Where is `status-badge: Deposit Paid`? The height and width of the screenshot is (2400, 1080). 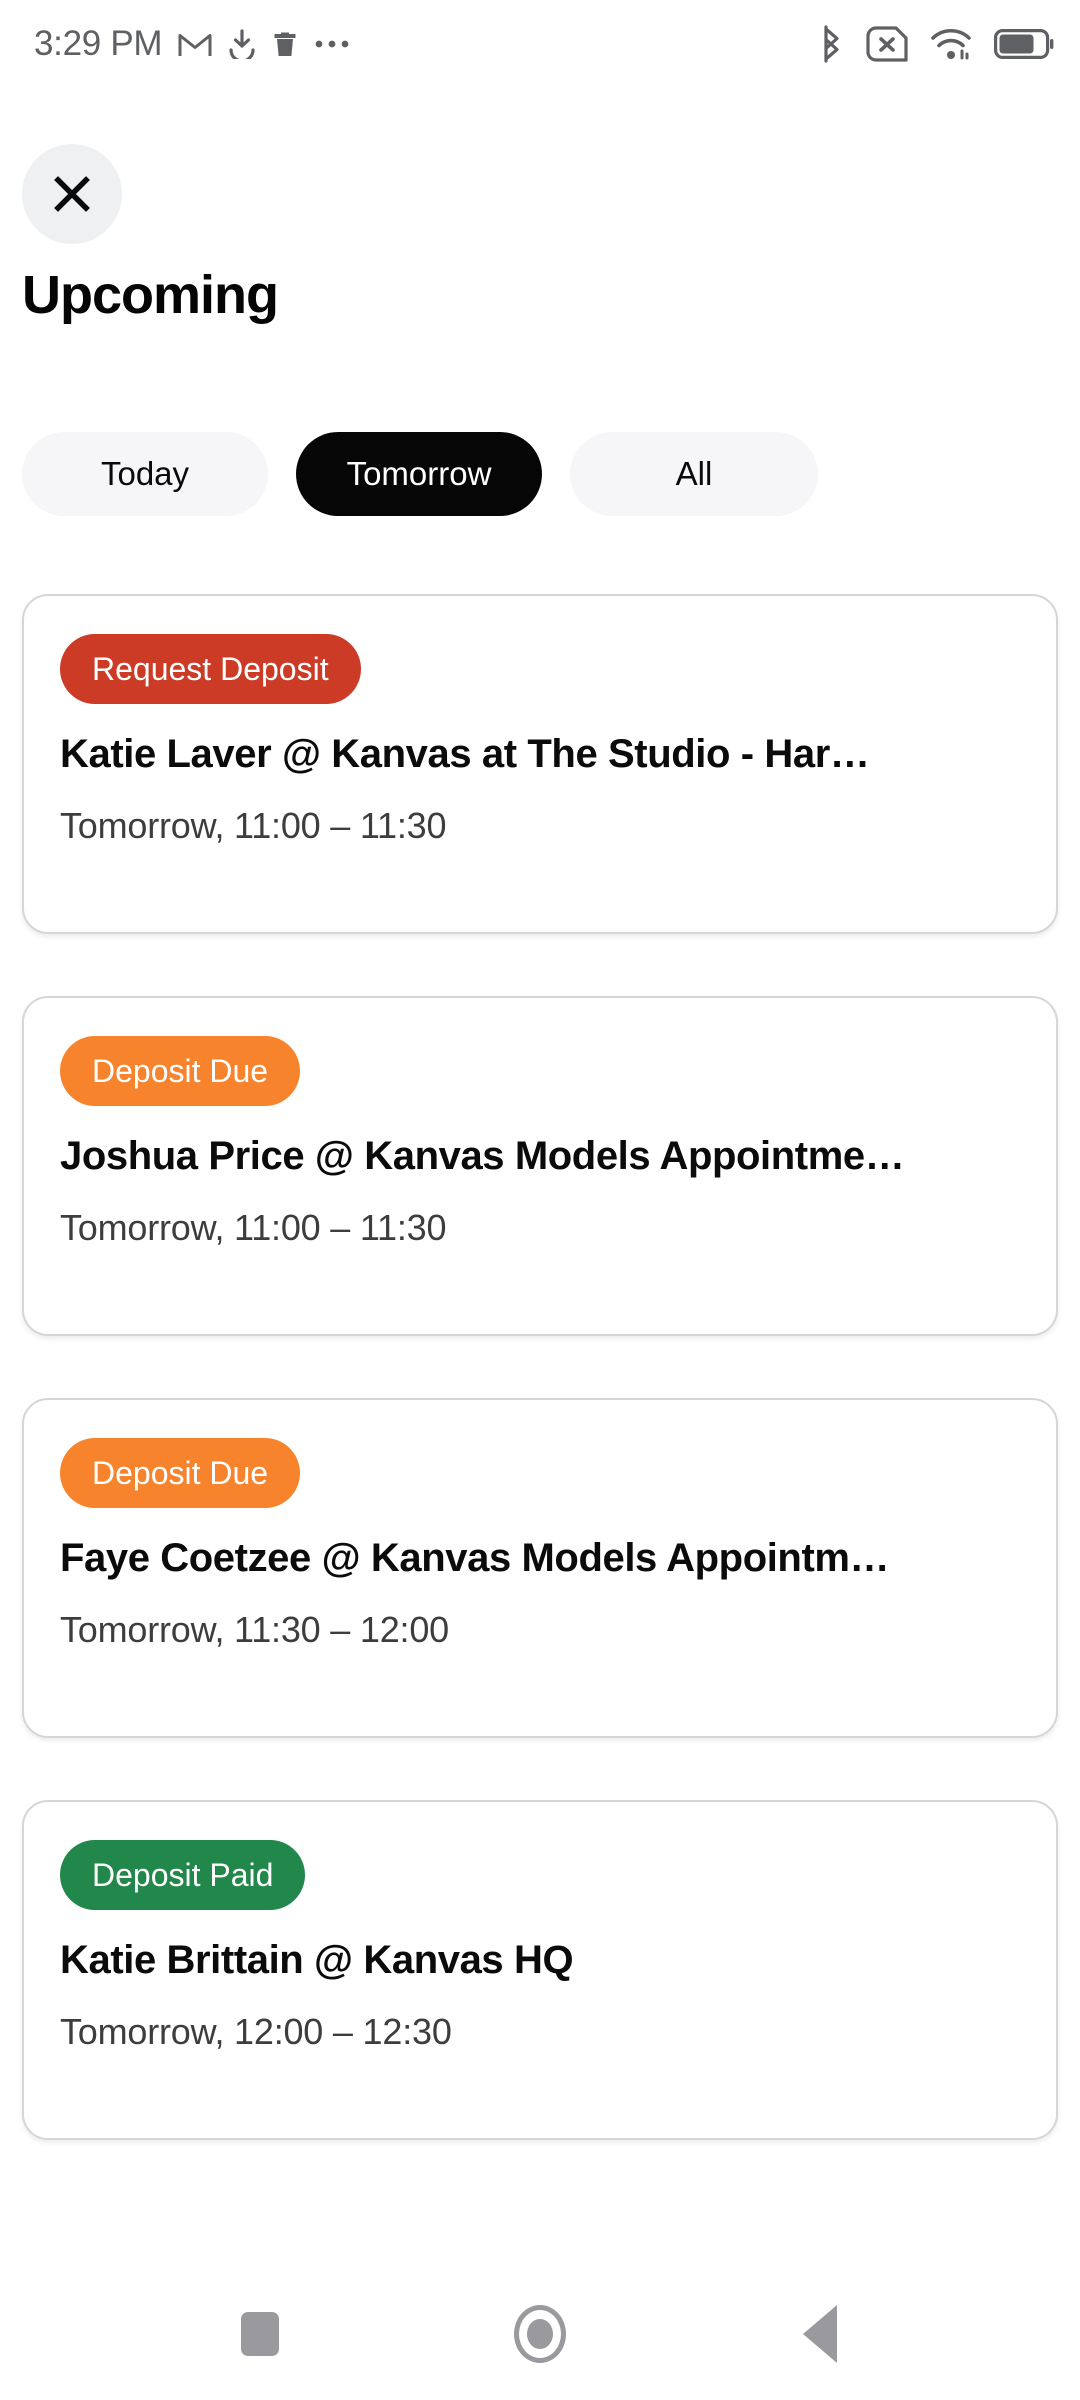
status-badge: Deposit Paid is located at coordinates (183, 1875).